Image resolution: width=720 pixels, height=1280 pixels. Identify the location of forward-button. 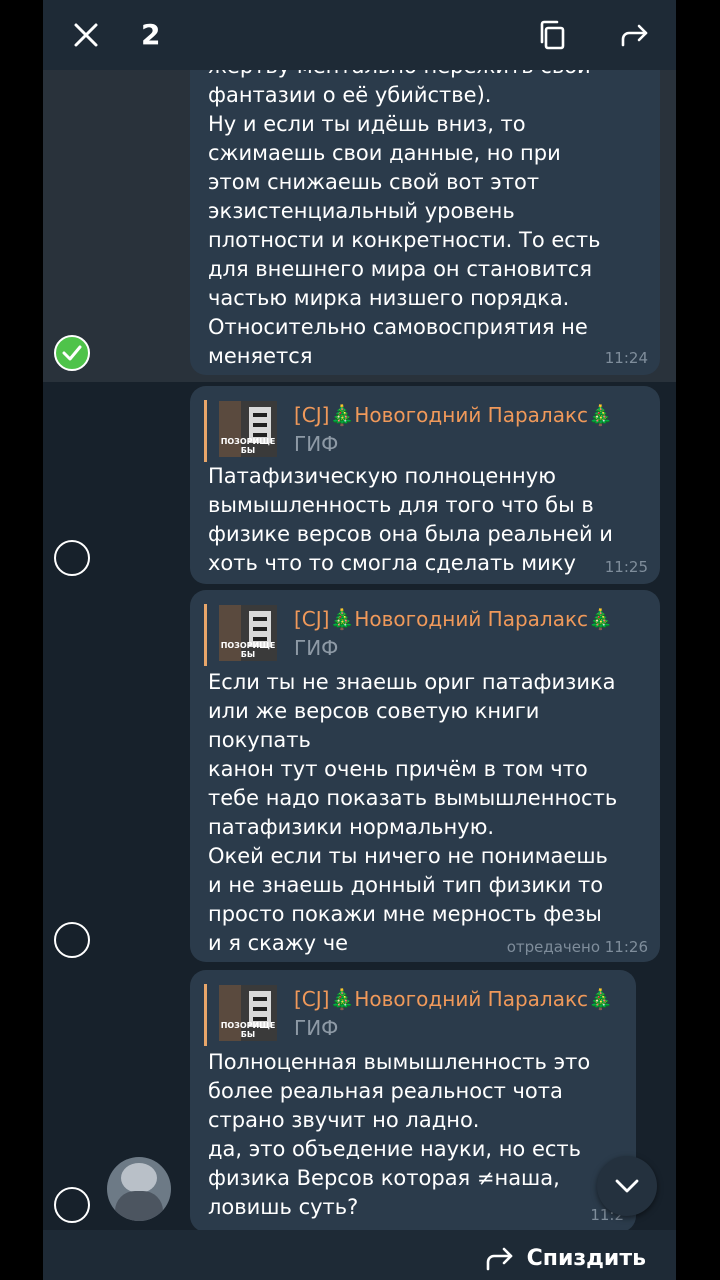
(635, 35).